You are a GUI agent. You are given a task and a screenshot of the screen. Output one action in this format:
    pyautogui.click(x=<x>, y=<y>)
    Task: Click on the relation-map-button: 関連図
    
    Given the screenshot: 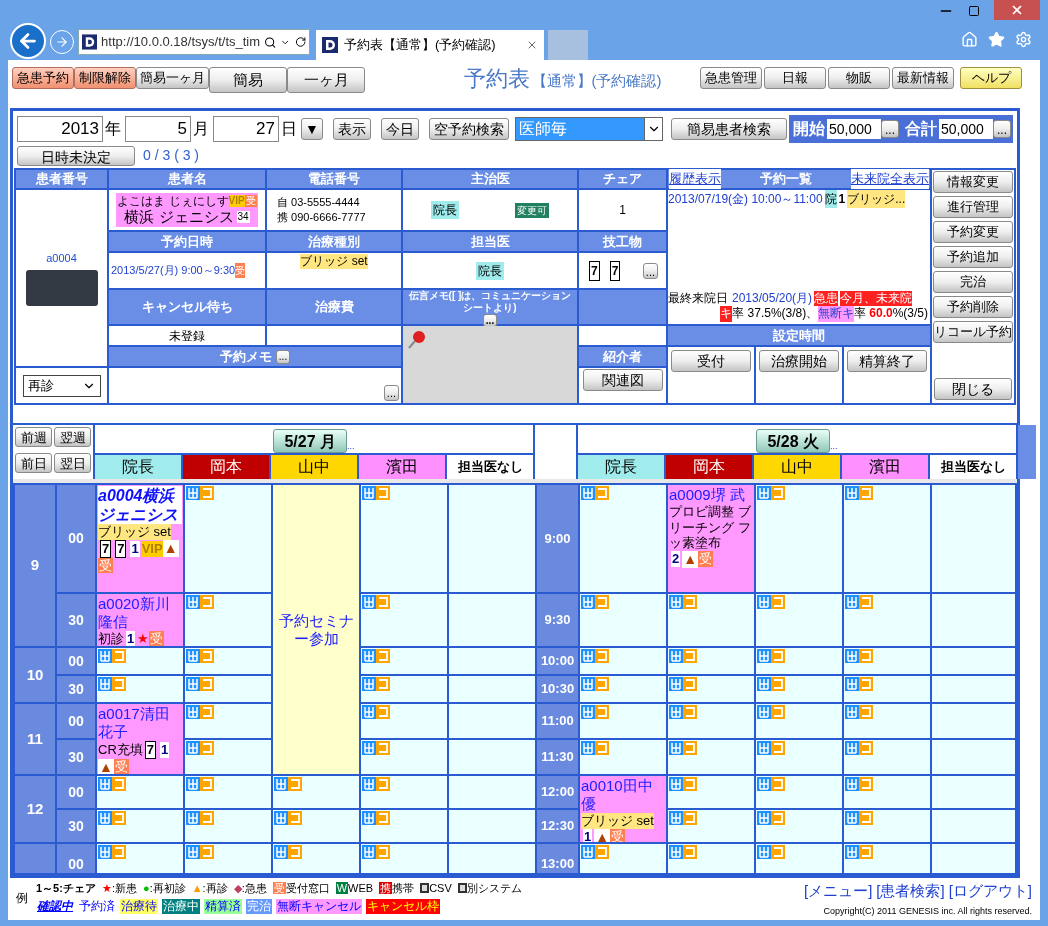 What is the action you would take?
    pyautogui.click(x=622, y=380)
    